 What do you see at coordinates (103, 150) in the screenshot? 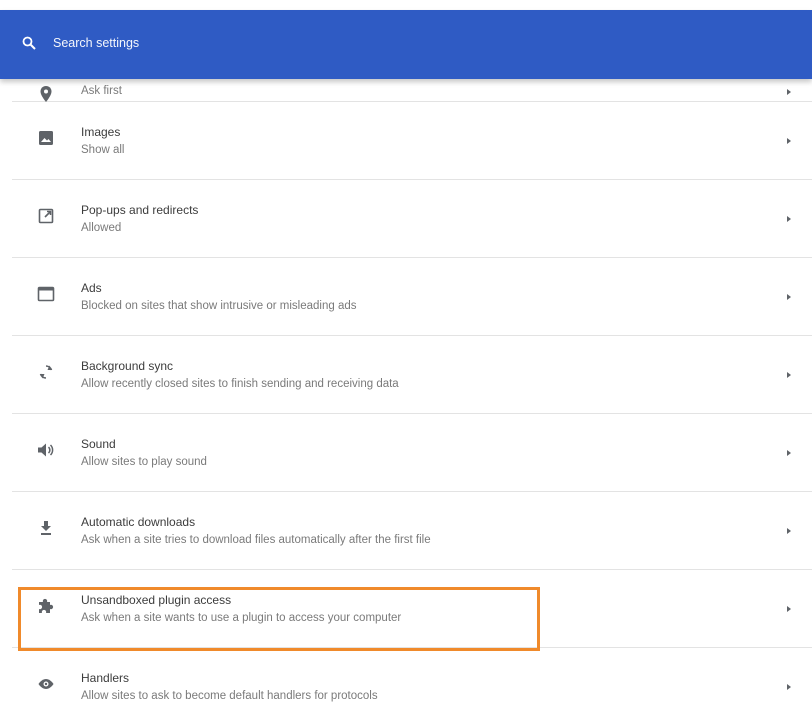
I see `list-item-subtitle: Show all` at bounding box center [103, 150].